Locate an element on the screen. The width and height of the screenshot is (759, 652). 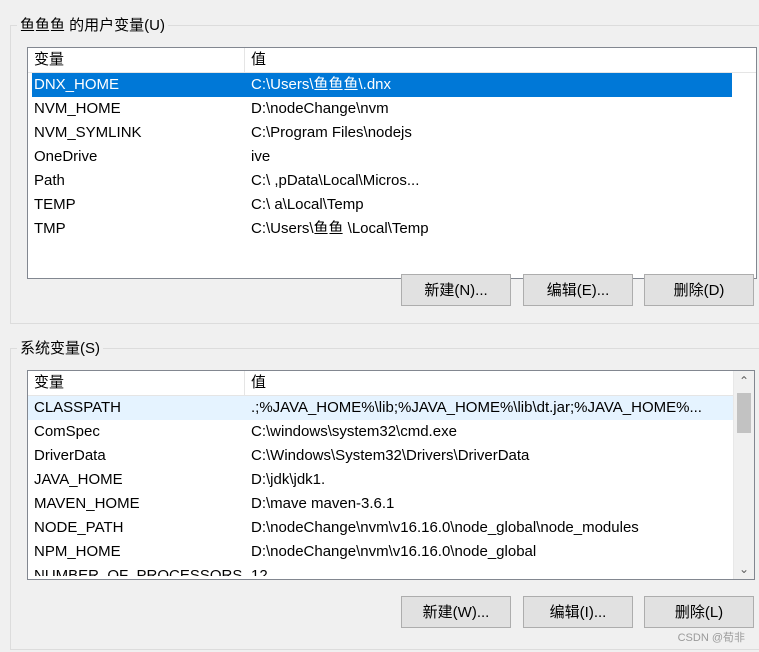
system-var-row-java-home: JAVA_HOME D:\jdk\jdk1. is located at coordinates (391, 480).